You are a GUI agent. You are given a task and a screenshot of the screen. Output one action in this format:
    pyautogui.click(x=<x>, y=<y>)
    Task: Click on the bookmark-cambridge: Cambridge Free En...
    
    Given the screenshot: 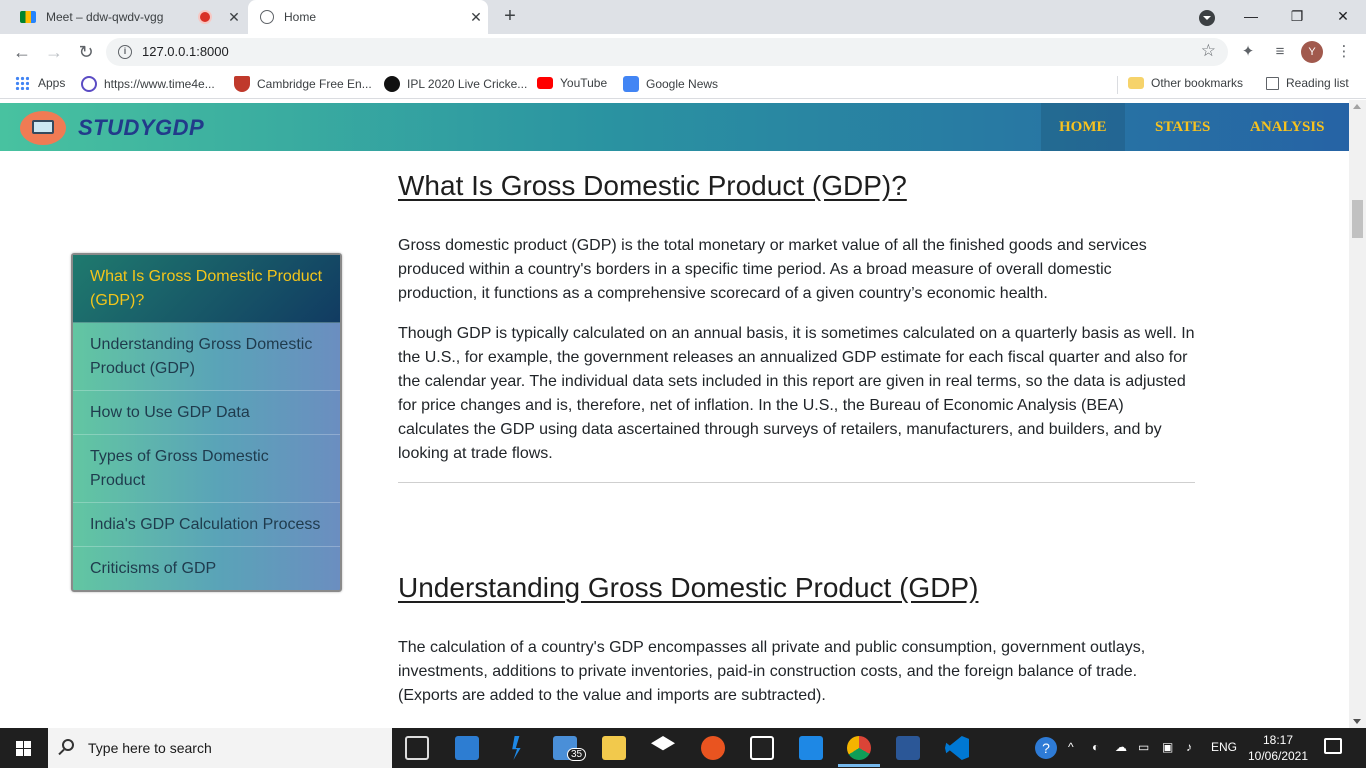 What is the action you would take?
    pyautogui.click(x=303, y=84)
    